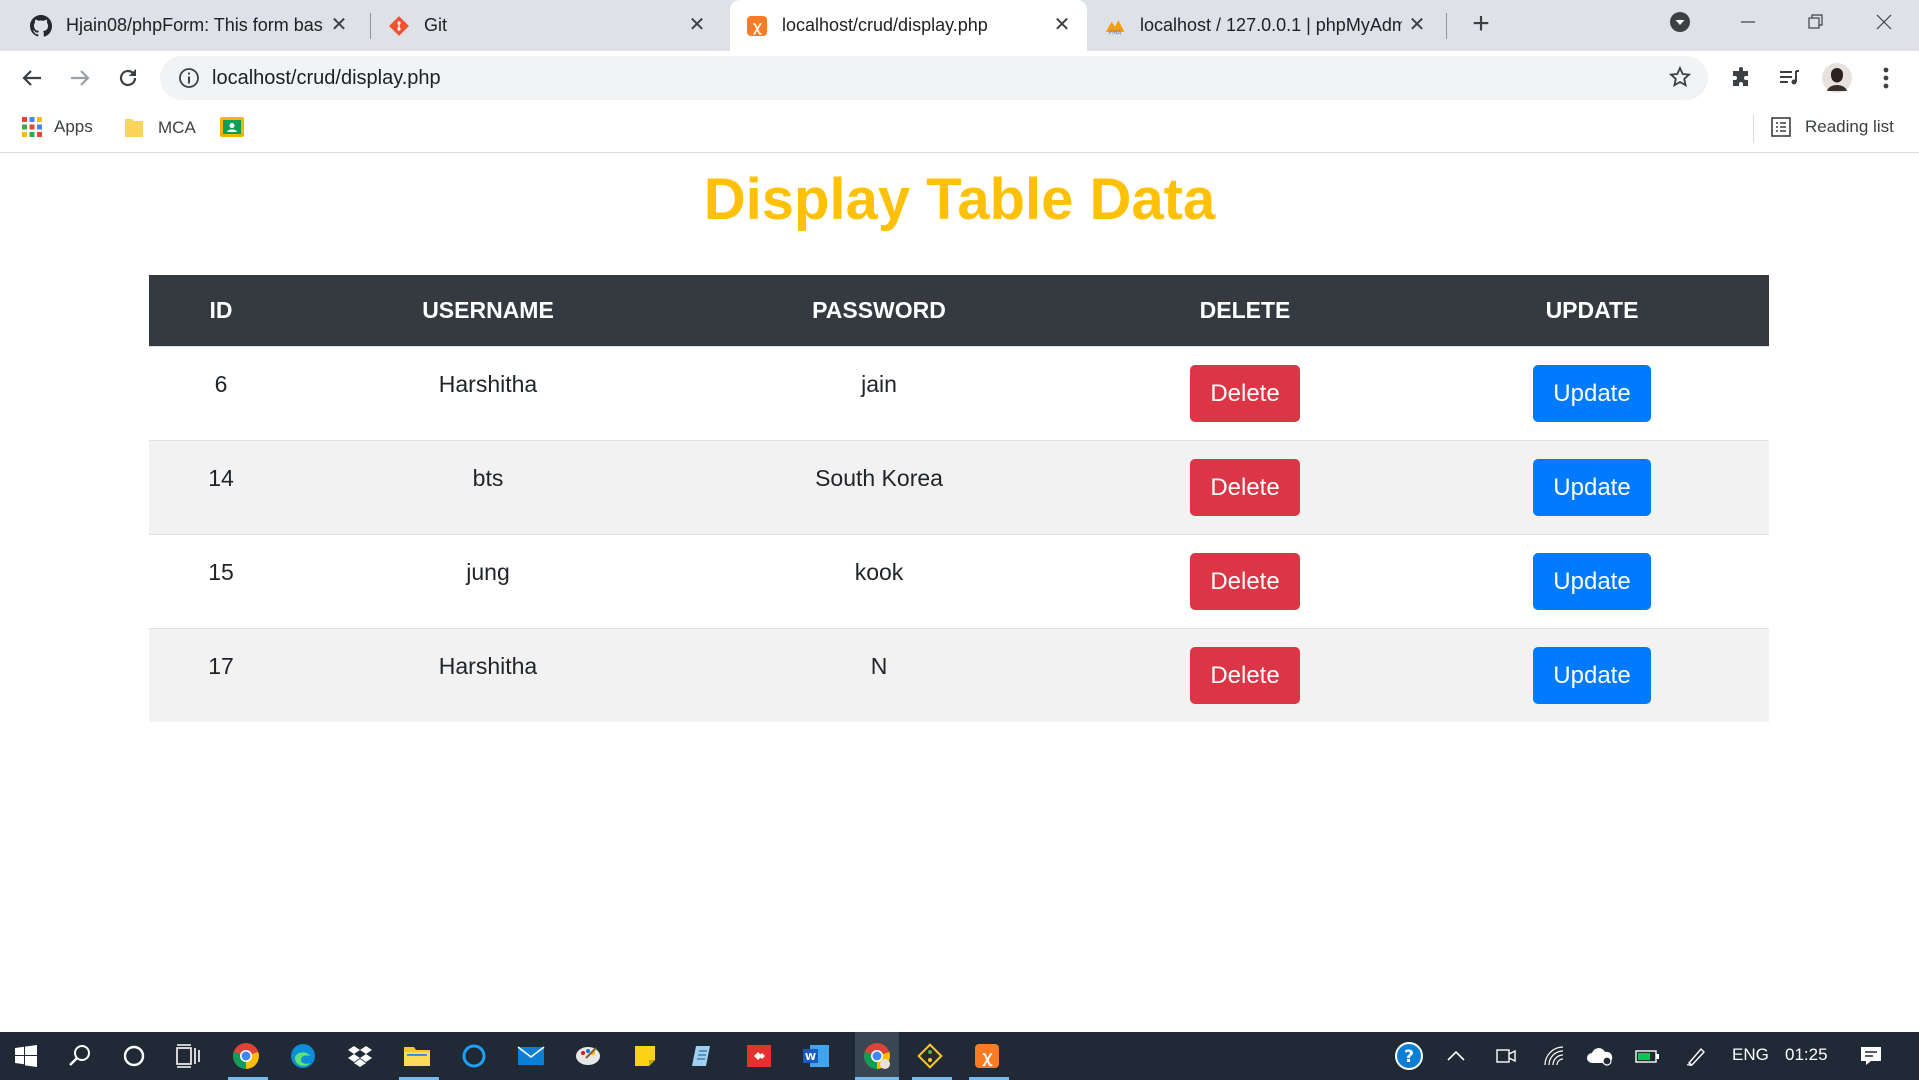 The image size is (1919, 1080). I want to click on clock: 01:25, so click(1806, 1055).